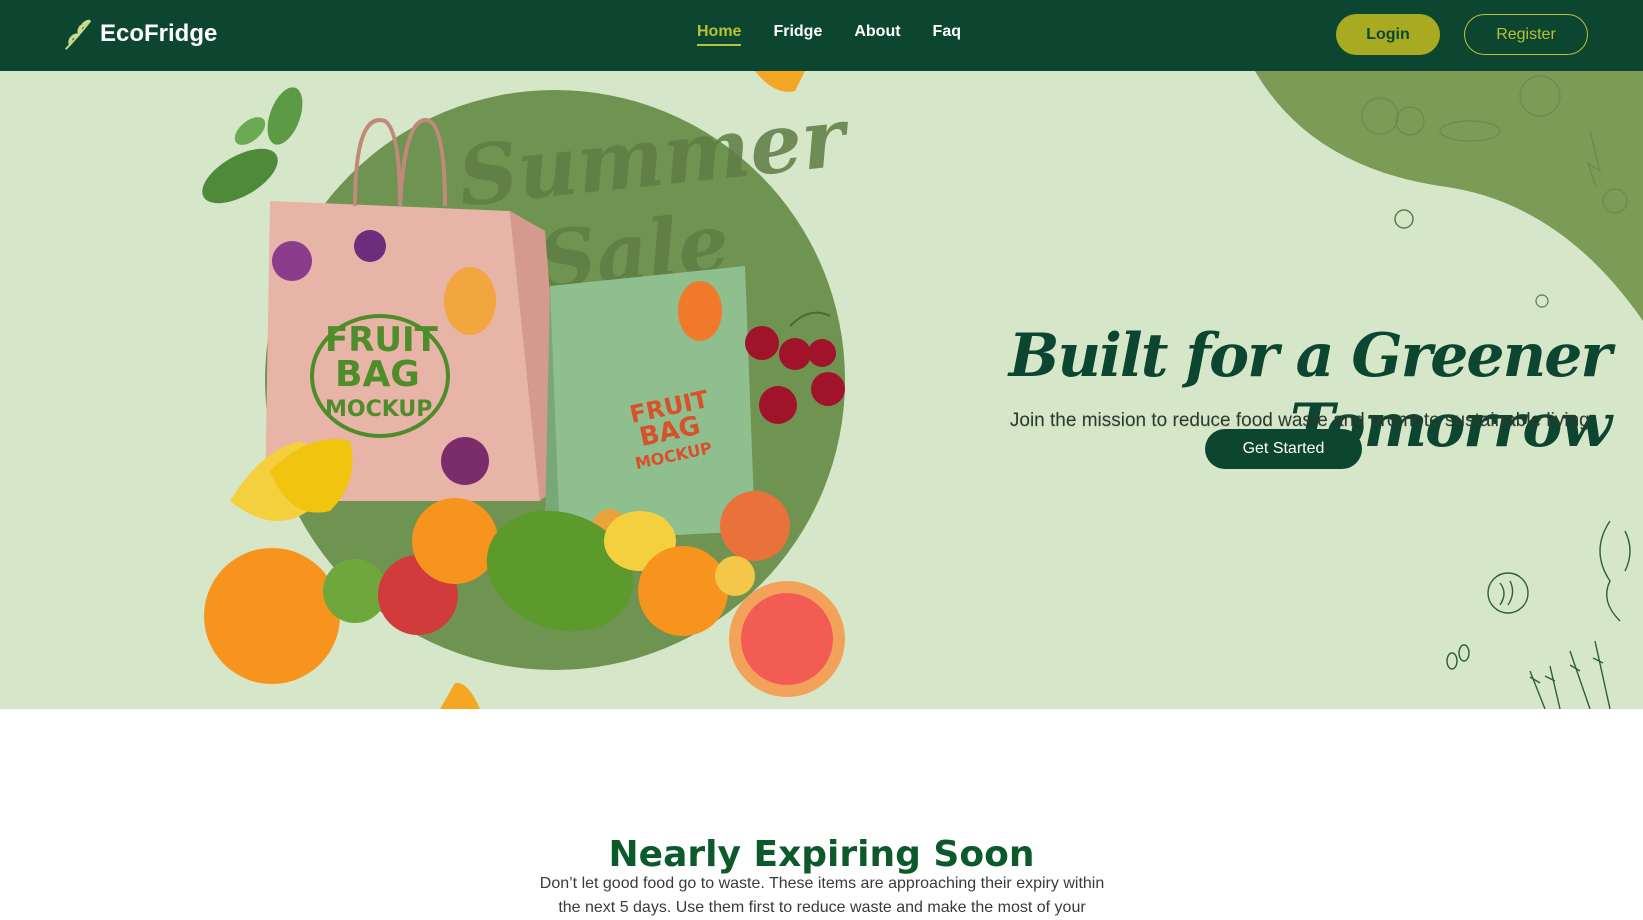 Image resolution: width=1643 pixels, height=920 pixels. What do you see at coordinates (780, 81) in the screenshot?
I see `orange-slice-image` at bounding box center [780, 81].